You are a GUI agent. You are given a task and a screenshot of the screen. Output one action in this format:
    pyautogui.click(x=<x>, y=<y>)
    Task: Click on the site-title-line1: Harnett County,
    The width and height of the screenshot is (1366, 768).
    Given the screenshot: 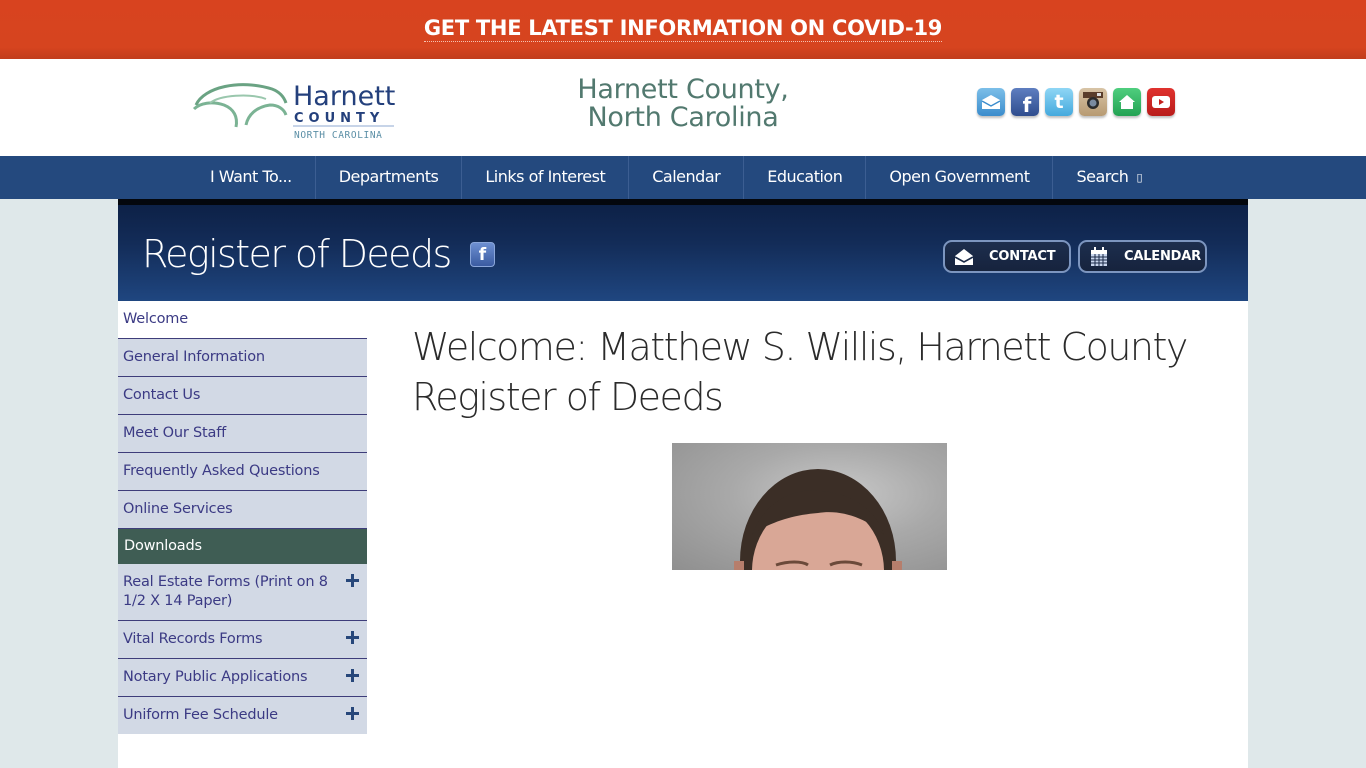 What is the action you would take?
    pyautogui.click(x=683, y=89)
    